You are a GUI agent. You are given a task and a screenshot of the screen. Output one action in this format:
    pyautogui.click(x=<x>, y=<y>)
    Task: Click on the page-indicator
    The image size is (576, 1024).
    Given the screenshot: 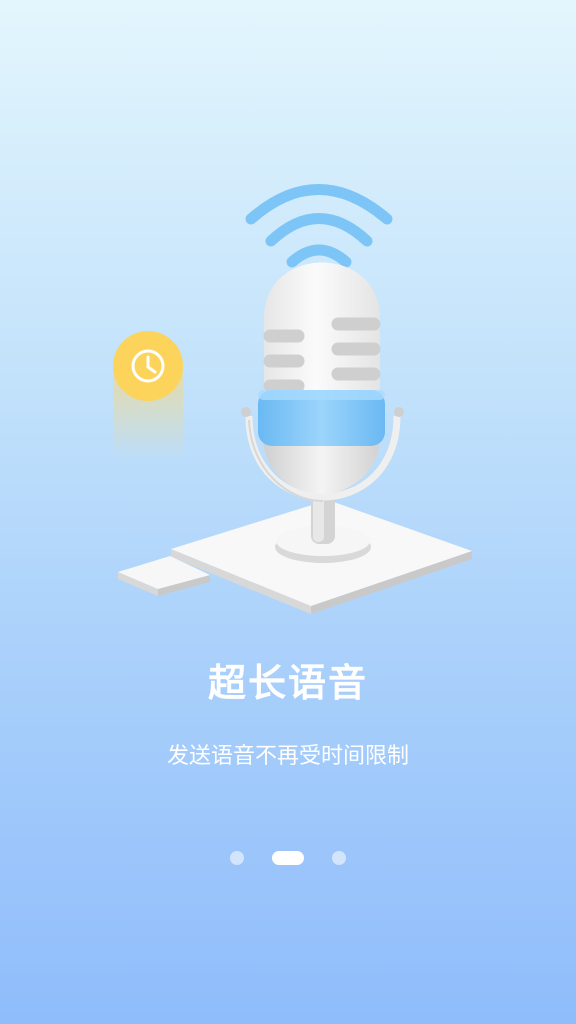 What is the action you would take?
    pyautogui.click(x=288, y=858)
    